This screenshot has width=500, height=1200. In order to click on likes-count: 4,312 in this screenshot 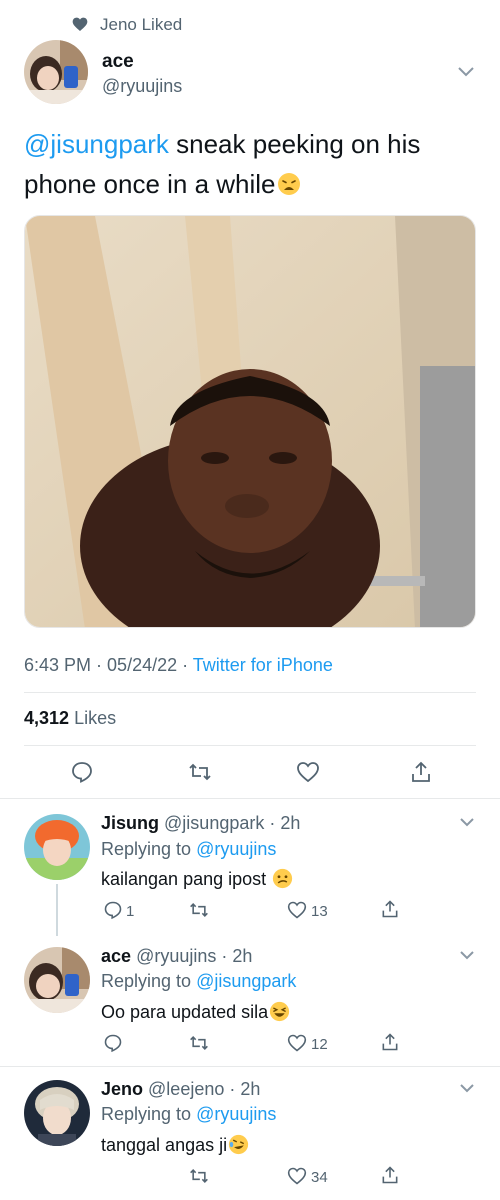, I will do `click(47, 718)`.